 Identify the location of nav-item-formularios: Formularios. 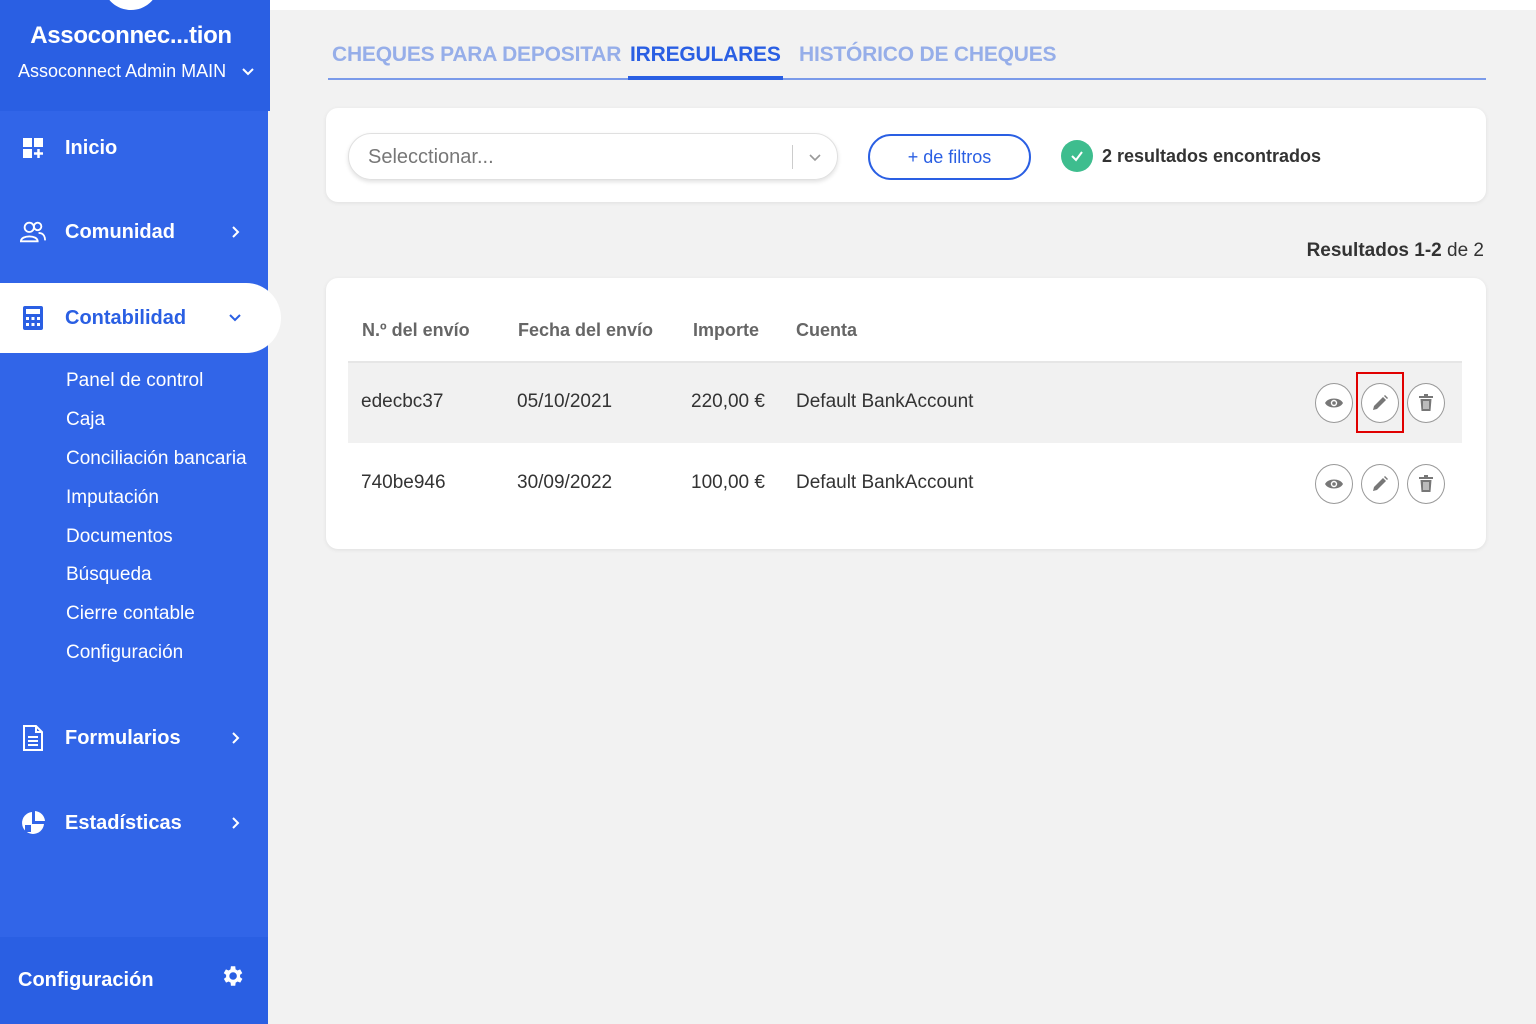
(134, 738).